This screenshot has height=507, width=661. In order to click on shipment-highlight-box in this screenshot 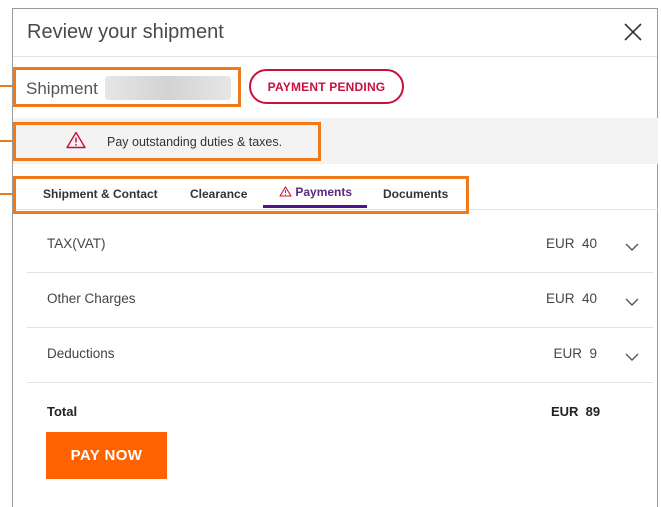, I will do `click(127, 87)`.